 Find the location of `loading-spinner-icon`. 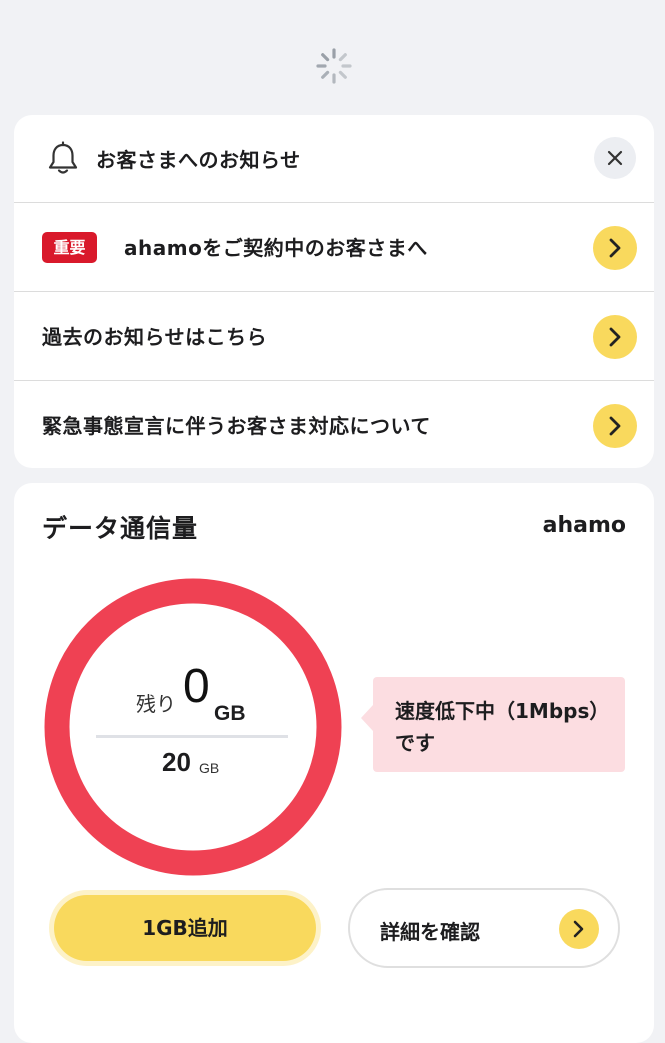

loading-spinner-icon is located at coordinates (334, 66).